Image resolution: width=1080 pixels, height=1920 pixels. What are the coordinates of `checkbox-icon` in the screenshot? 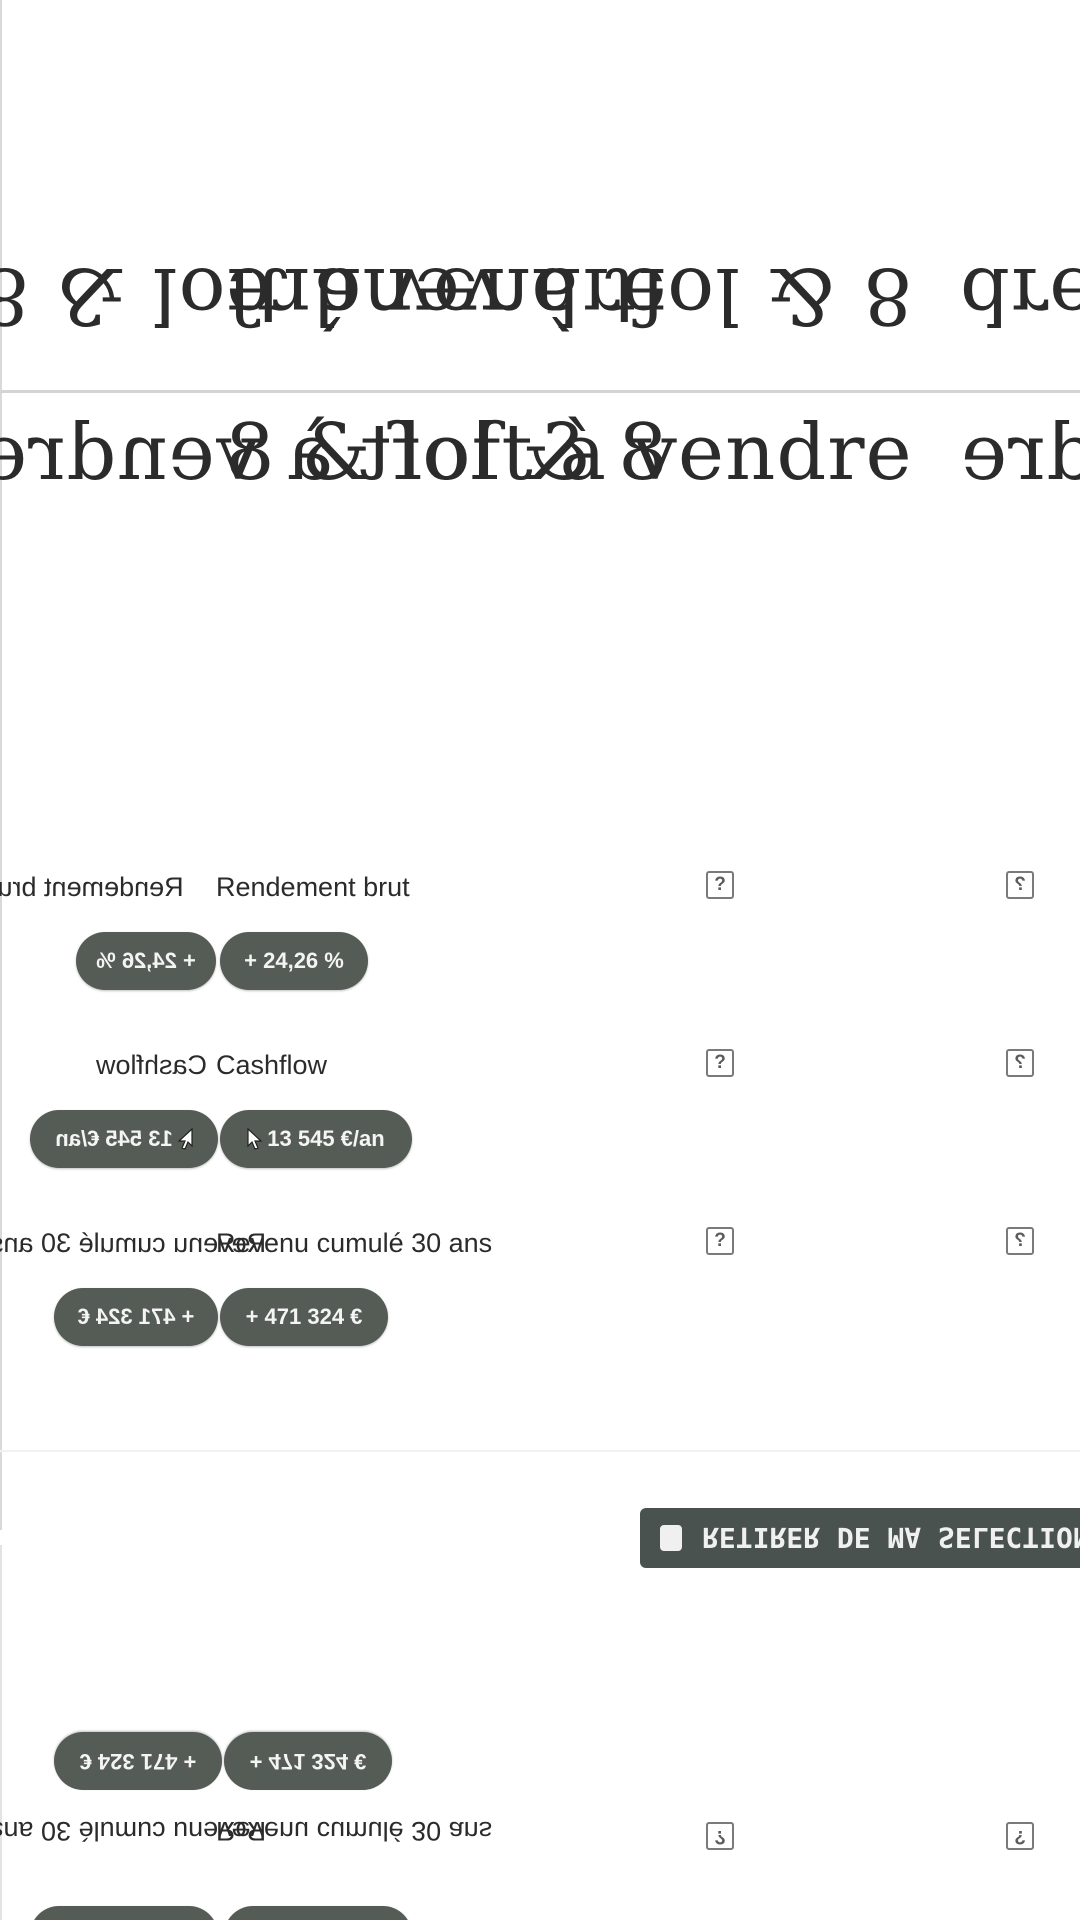 It's located at (671, 1538).